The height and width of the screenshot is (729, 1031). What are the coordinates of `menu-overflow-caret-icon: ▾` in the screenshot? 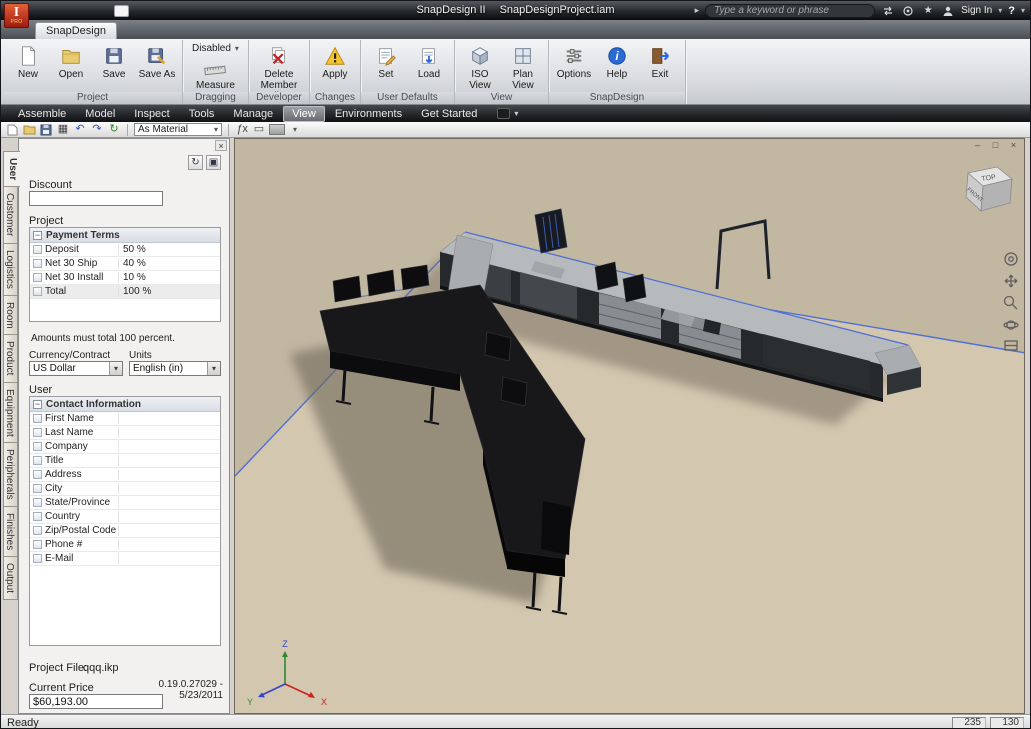 It's located at (516, 113).